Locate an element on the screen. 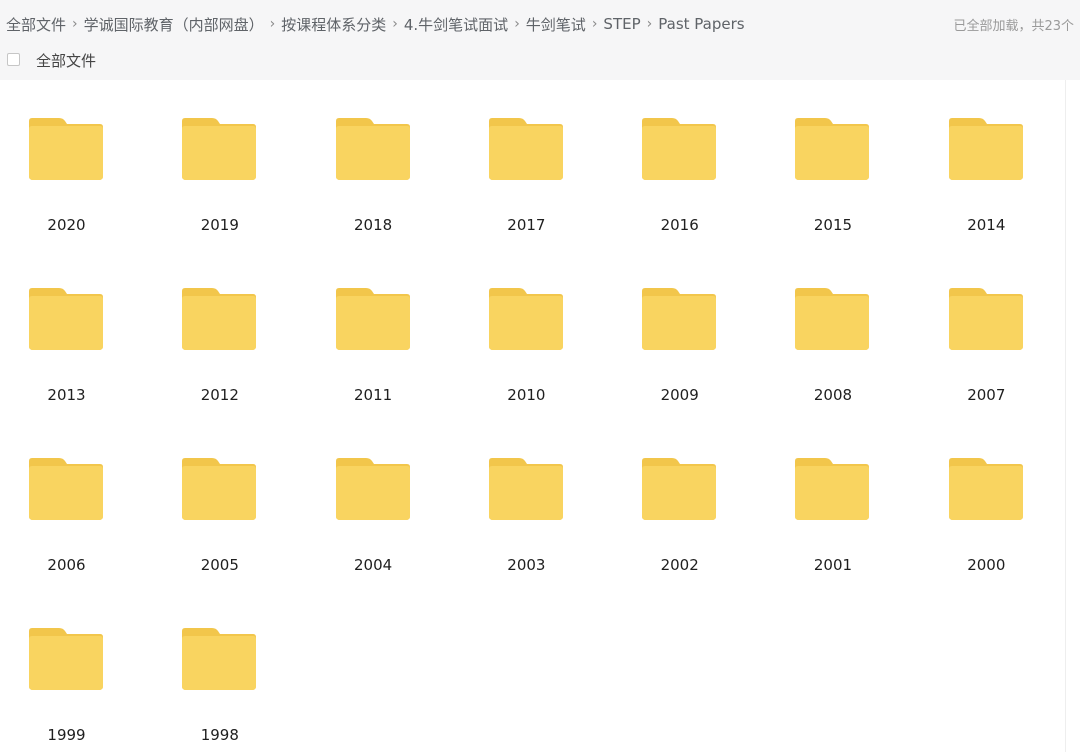  folder-item: 2009 is located at coordinates (689, 335).